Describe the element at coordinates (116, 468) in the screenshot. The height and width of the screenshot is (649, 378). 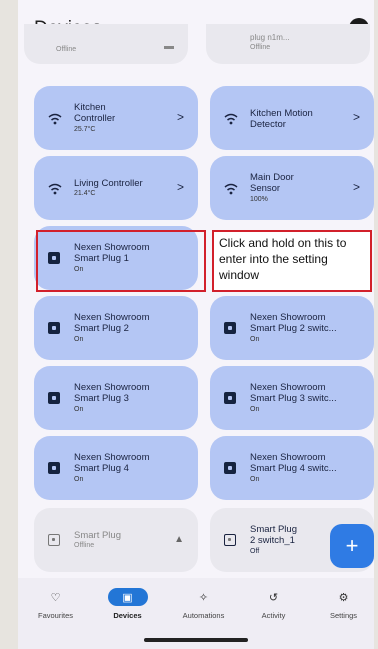
I see `device-tile-smart-plug-4: Nexen Showroom Smart Plug 4 On` at that location.